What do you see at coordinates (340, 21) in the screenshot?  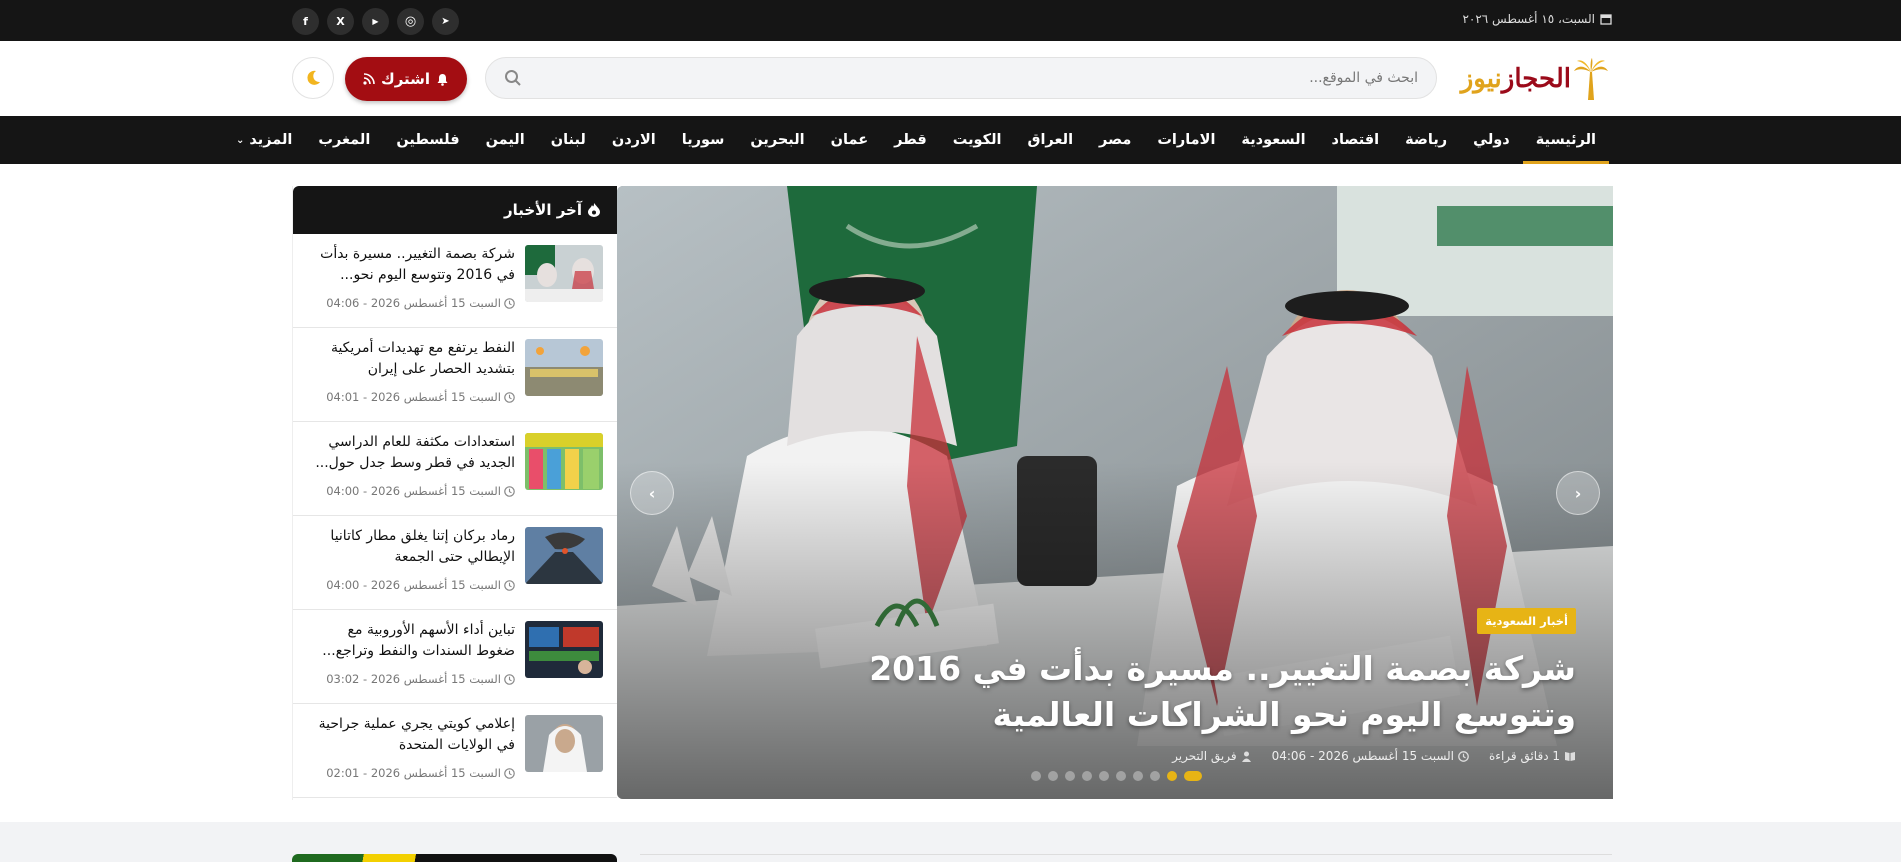 I see `x-icon: X` at bounding box center [340, 21].